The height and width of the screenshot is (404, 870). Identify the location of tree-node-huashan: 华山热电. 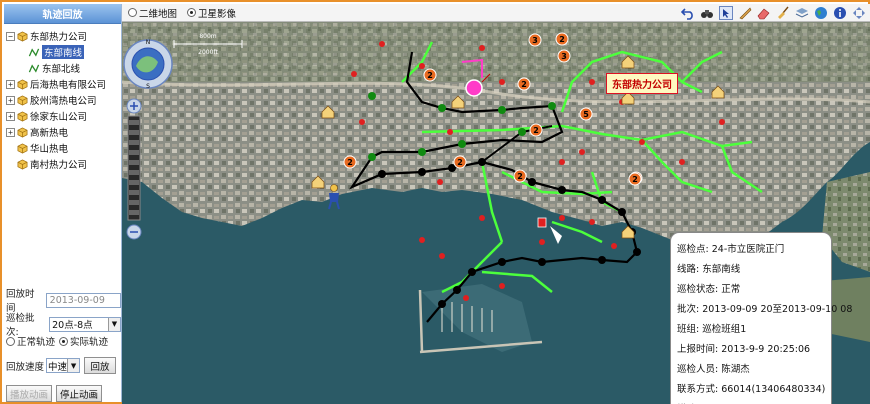
(62, 148).